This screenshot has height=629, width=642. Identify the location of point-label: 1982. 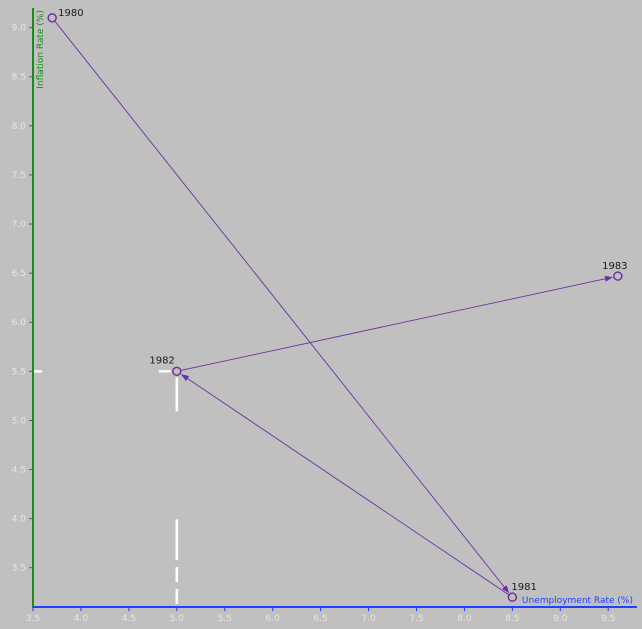
(161, 360).